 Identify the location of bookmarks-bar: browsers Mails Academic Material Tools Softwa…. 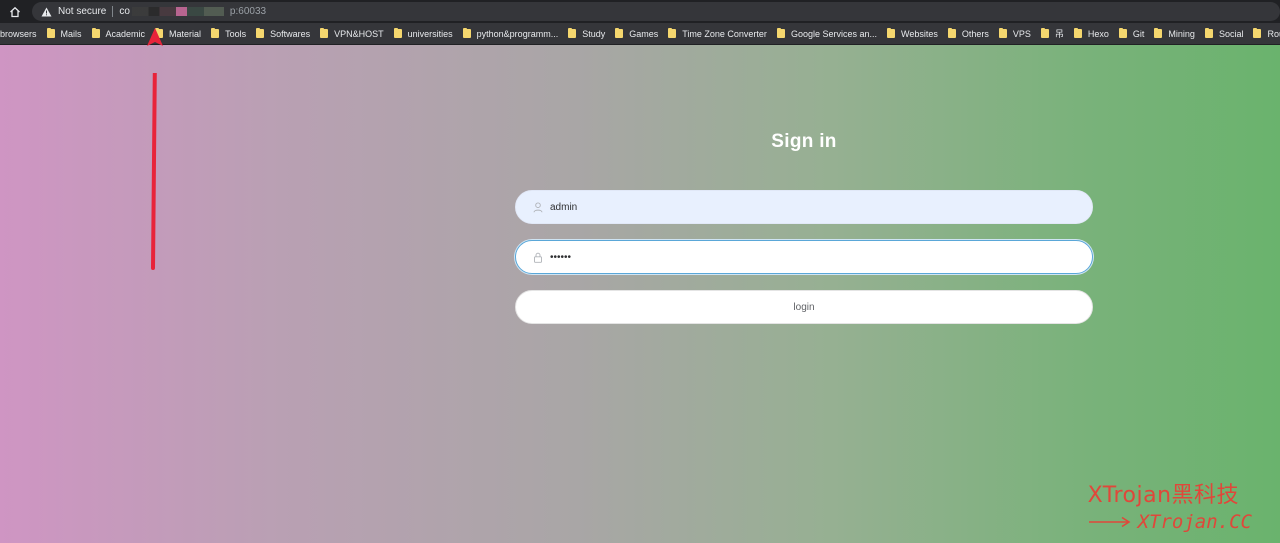
(640, 34).